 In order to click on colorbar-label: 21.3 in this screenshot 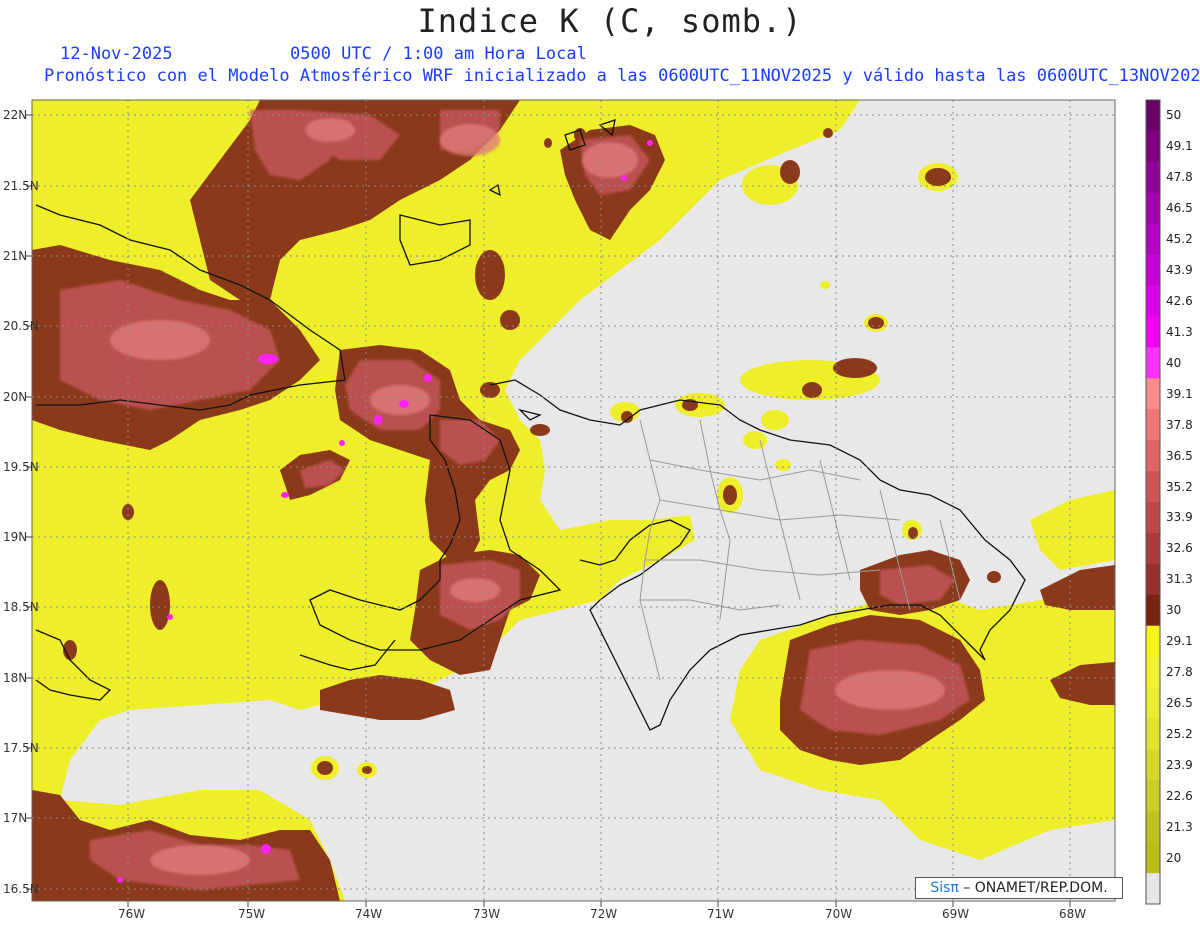, I will do `click(1179, 826)`.